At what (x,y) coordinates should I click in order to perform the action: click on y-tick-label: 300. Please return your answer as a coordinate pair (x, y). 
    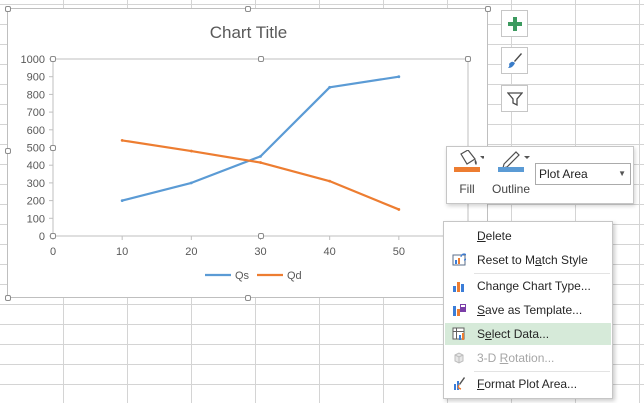
    Looking at the image, I should click on (36, 184).